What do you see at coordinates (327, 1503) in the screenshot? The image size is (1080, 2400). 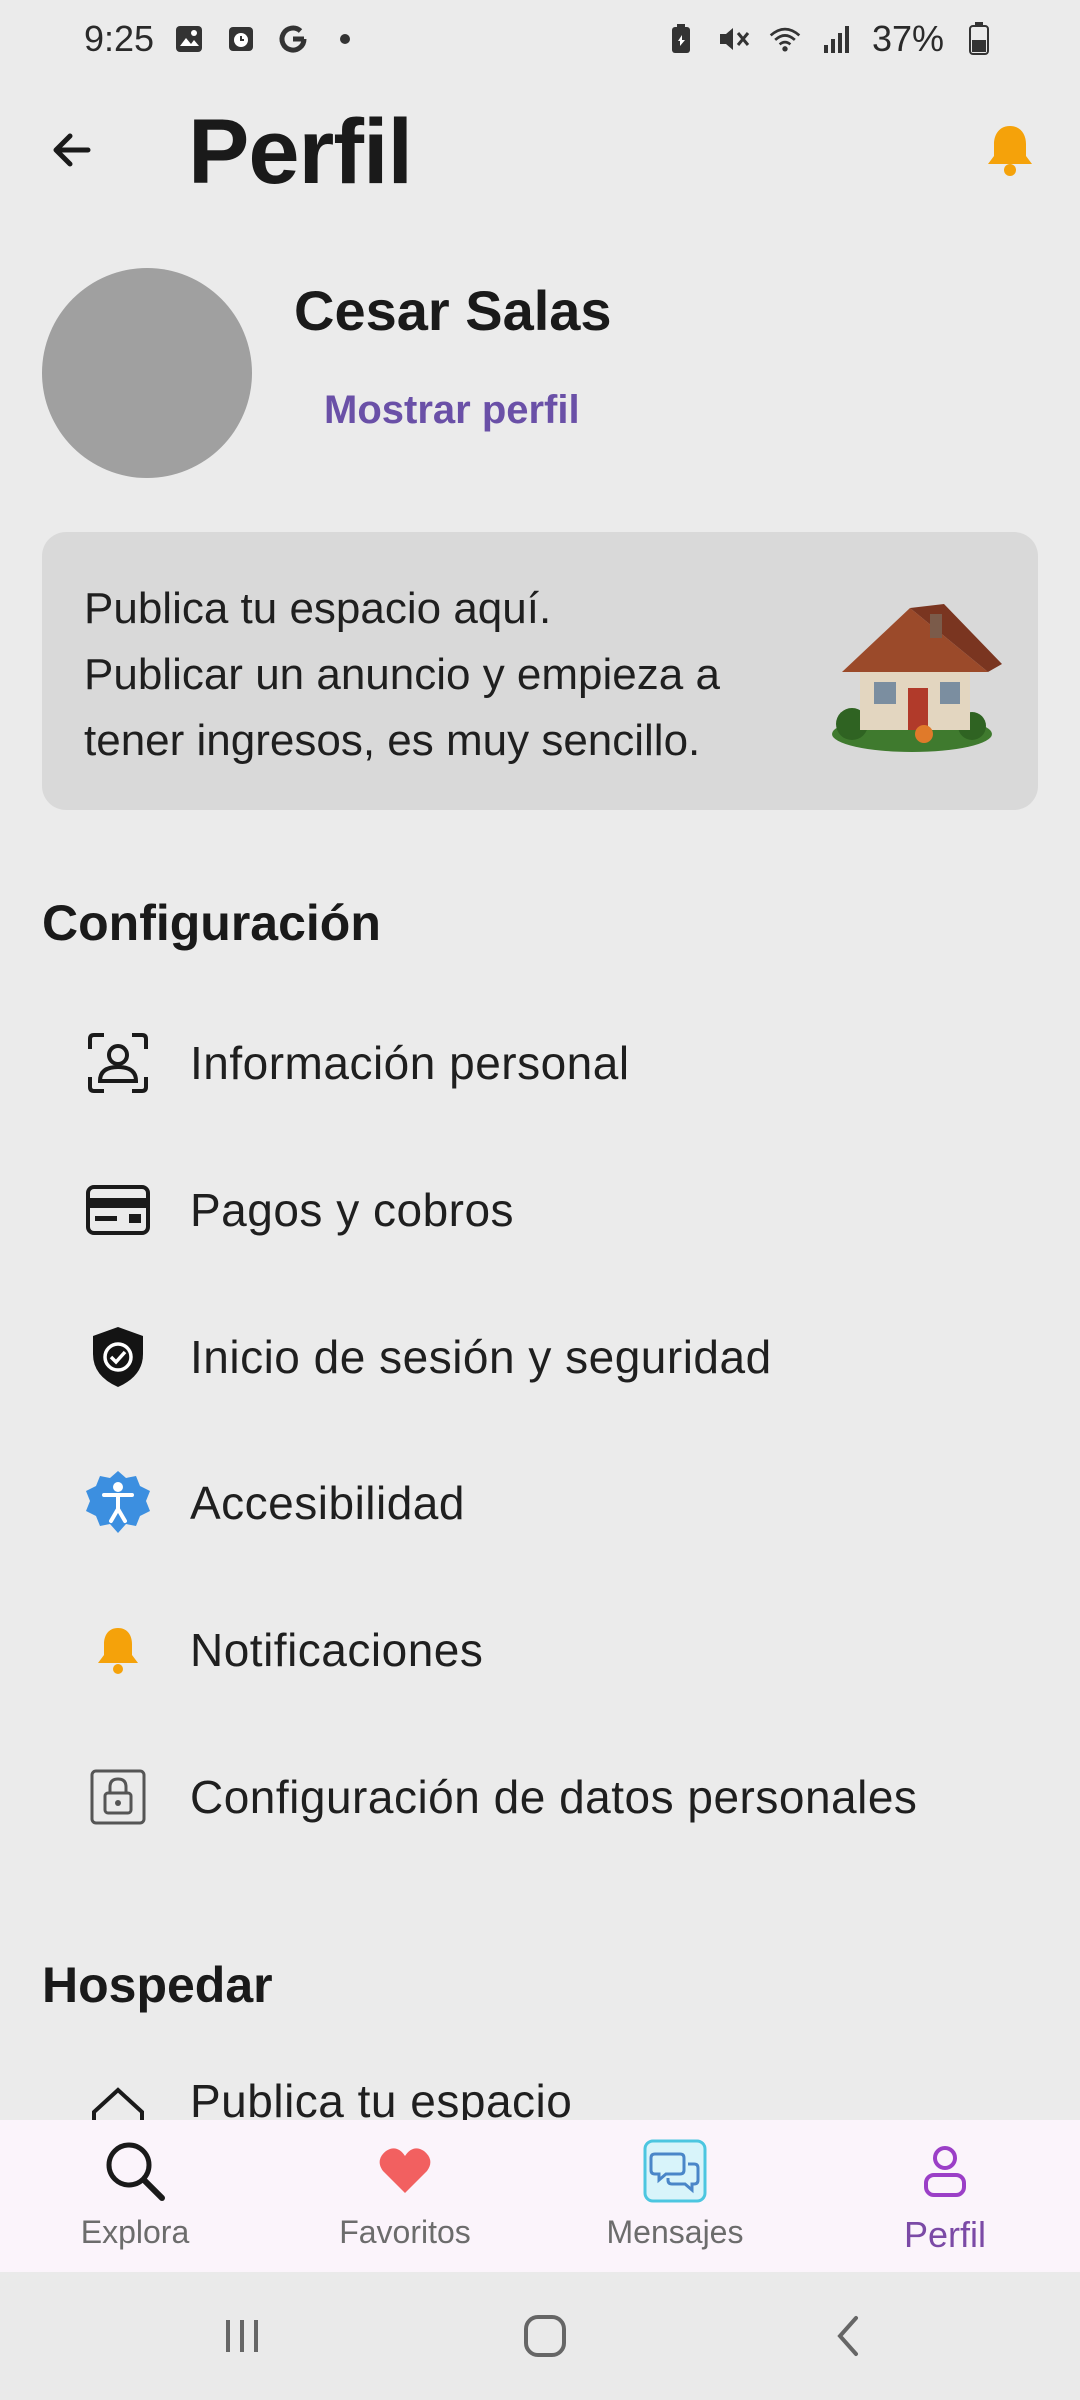 I see `menu-item-label: Accesibilidad` at bounding box center [327, 1503].